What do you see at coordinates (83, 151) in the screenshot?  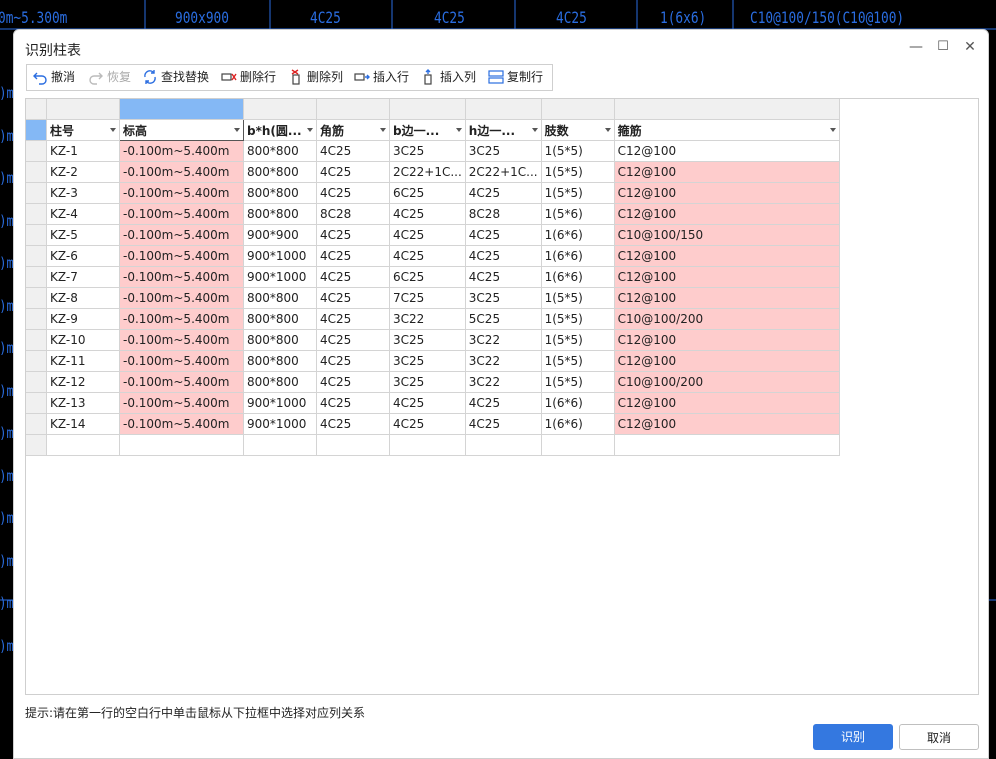 I see `table-cell: KZ-1` at bounding box center [83, 151].